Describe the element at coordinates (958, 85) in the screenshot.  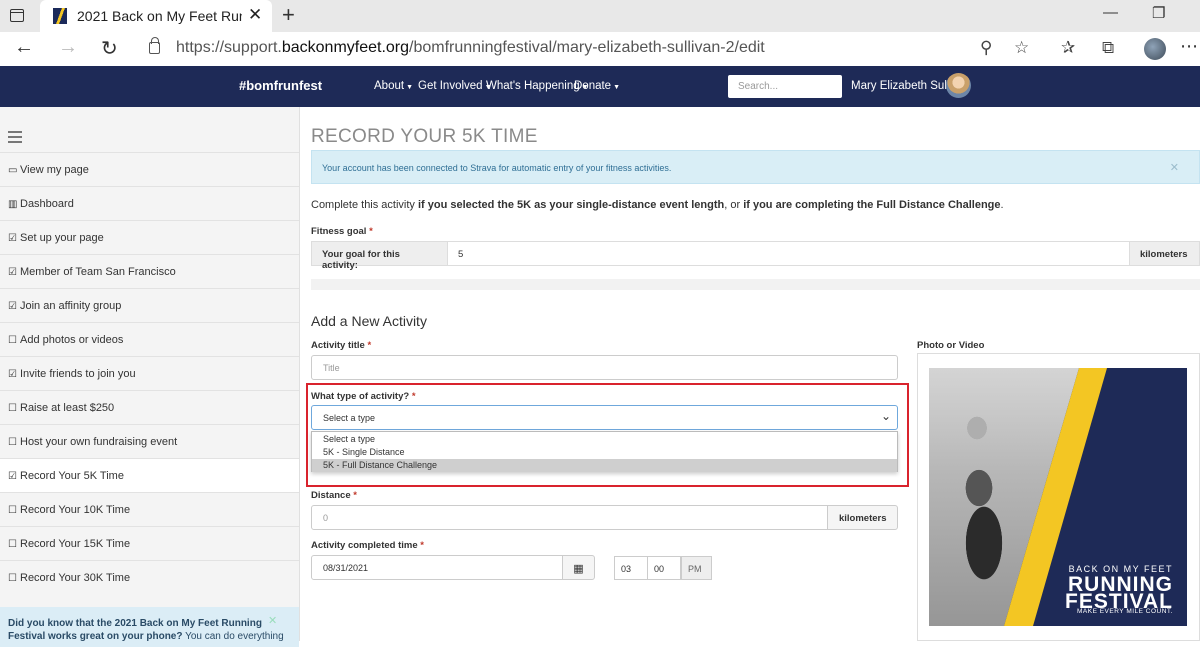
I see `user-avatar` at that location.